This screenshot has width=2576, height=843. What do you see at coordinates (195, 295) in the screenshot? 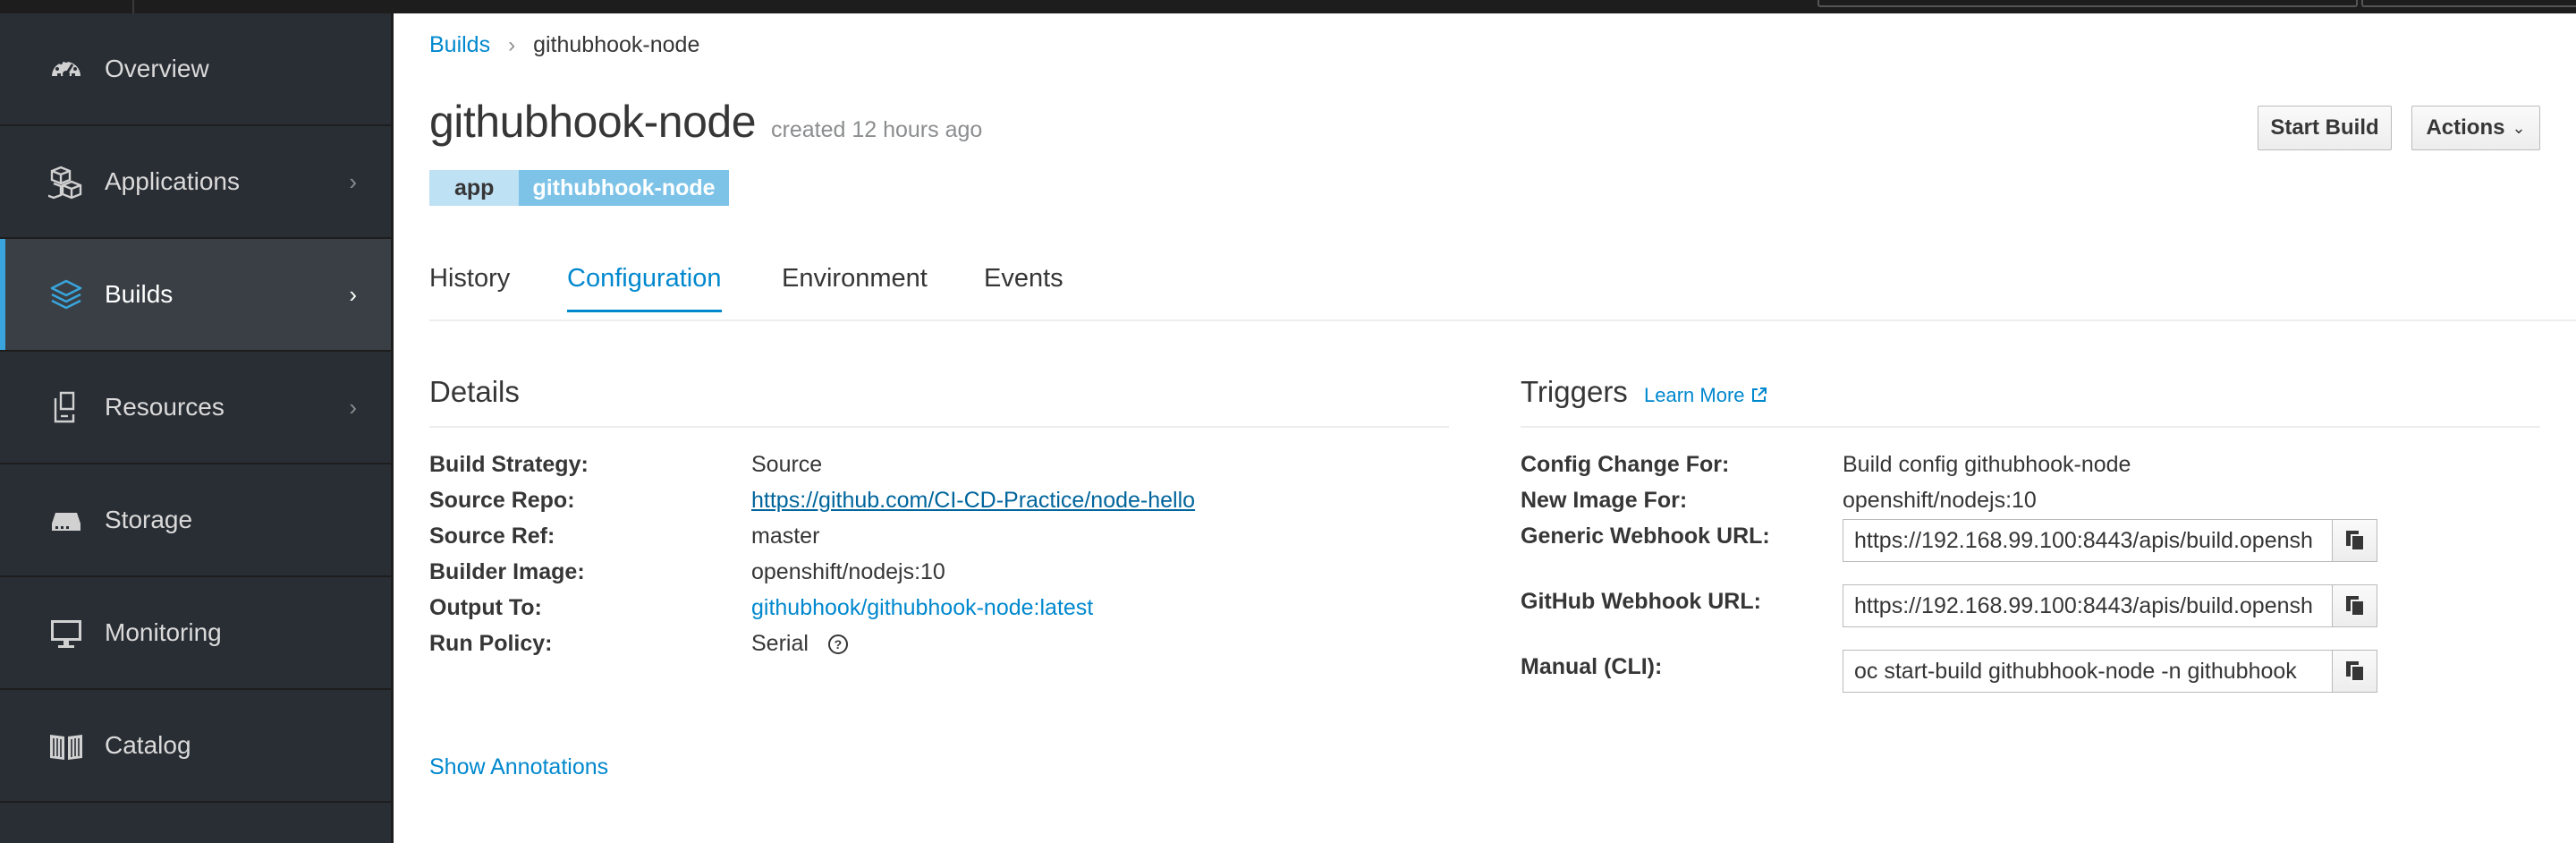
I see `sidebar-item-builds: Builds ›` at bounding box center [195, 295].